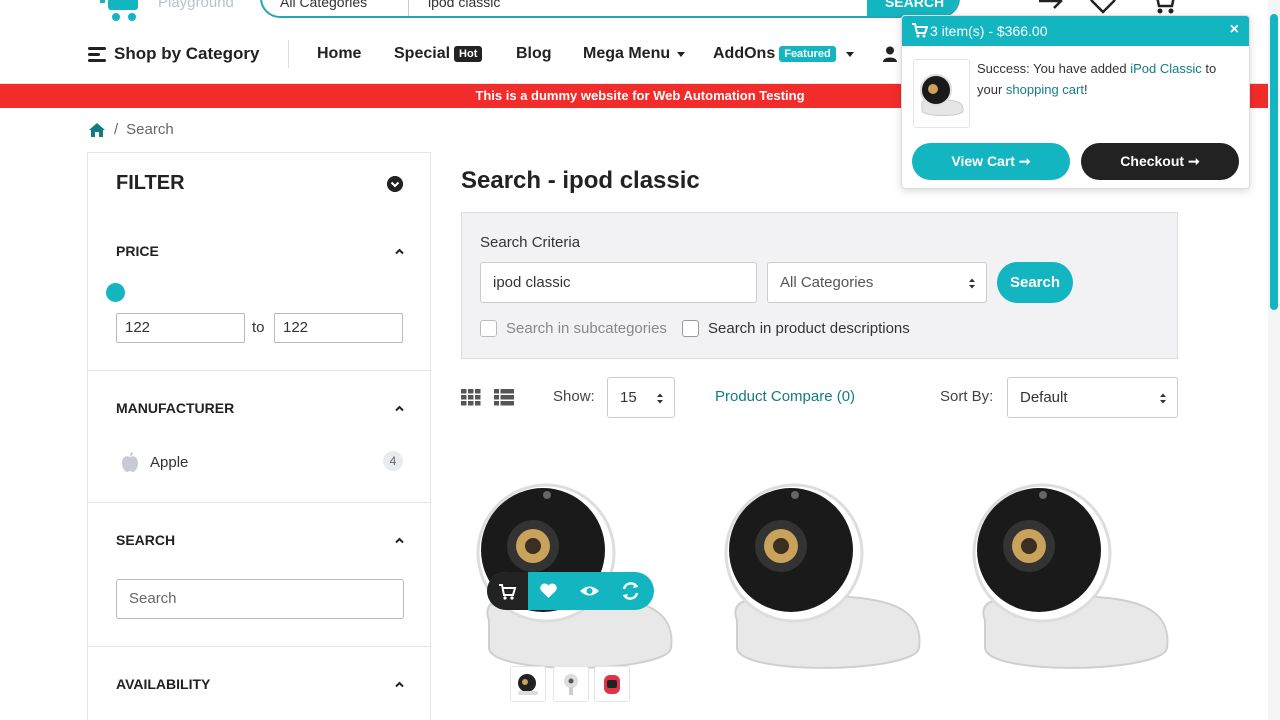 Image resolution: width=1280 pixels, height=720 pixels. What do you see at coordinates (827, 282) in the screenshot?
I see `category-select-value: All Categories` at bounding box center [827, 282].